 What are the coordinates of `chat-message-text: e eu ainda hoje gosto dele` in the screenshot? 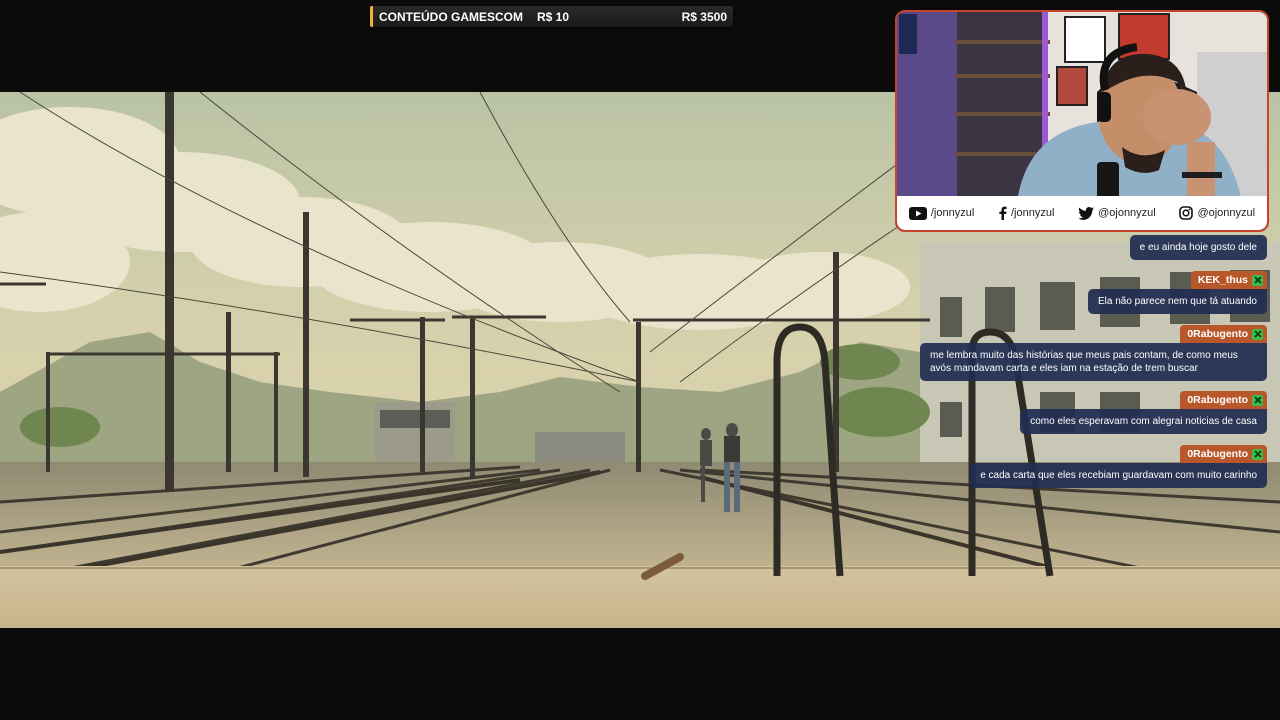 It's located at (1198, 247).